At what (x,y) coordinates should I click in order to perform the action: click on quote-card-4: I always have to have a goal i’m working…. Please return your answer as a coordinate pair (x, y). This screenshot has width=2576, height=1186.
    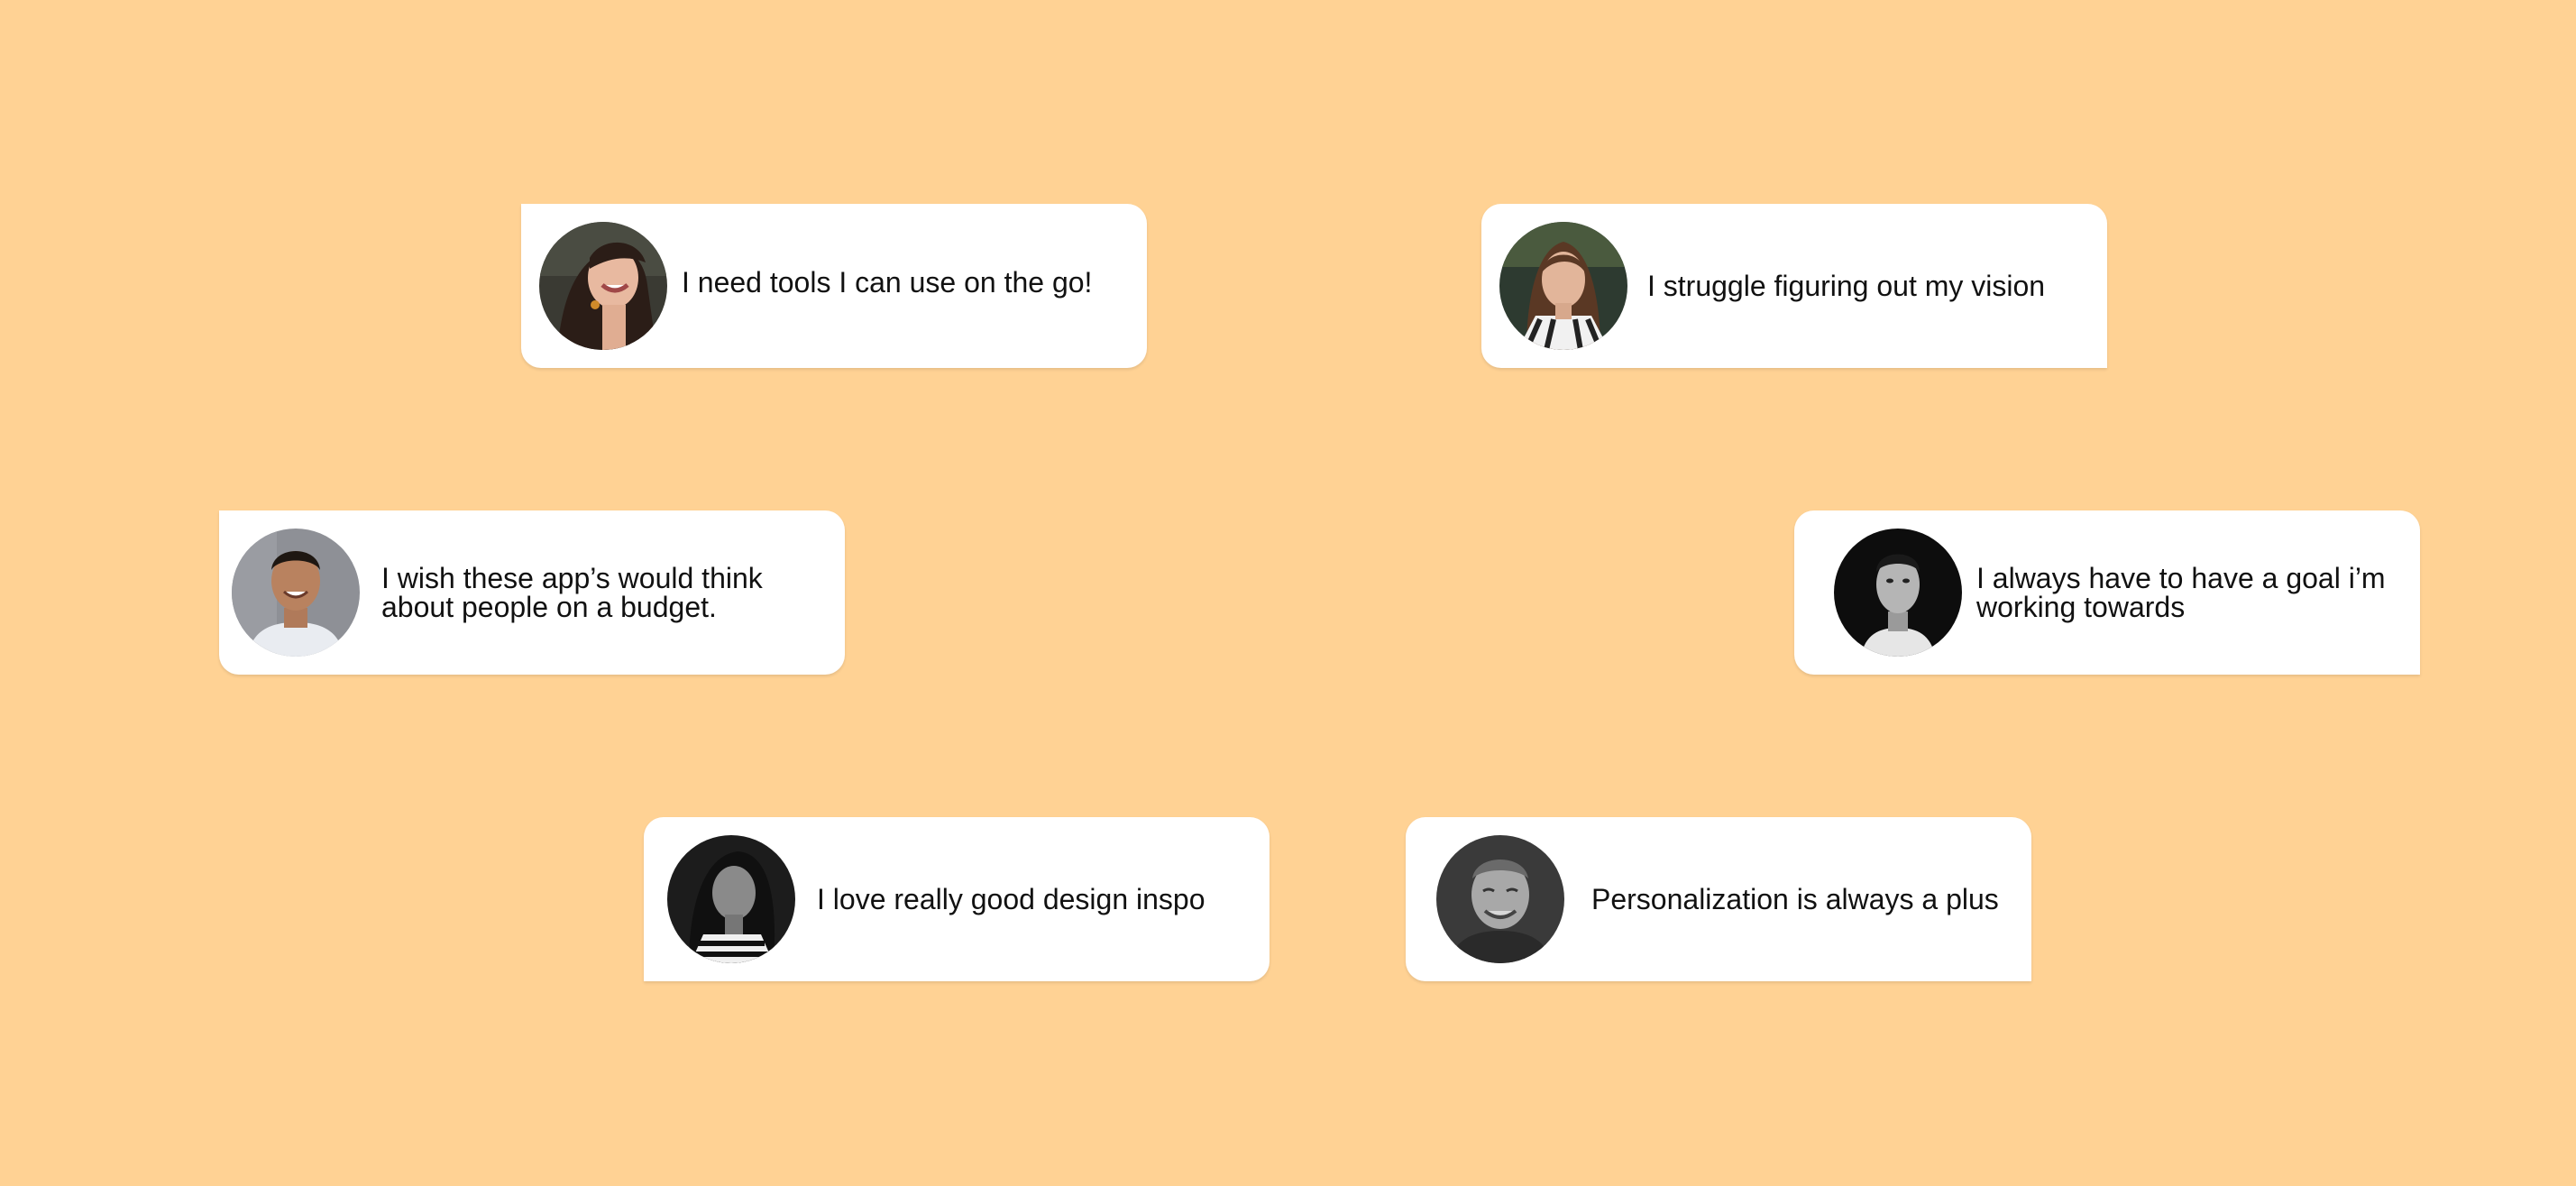
    Looking at the image, I should click on (2107, 592).